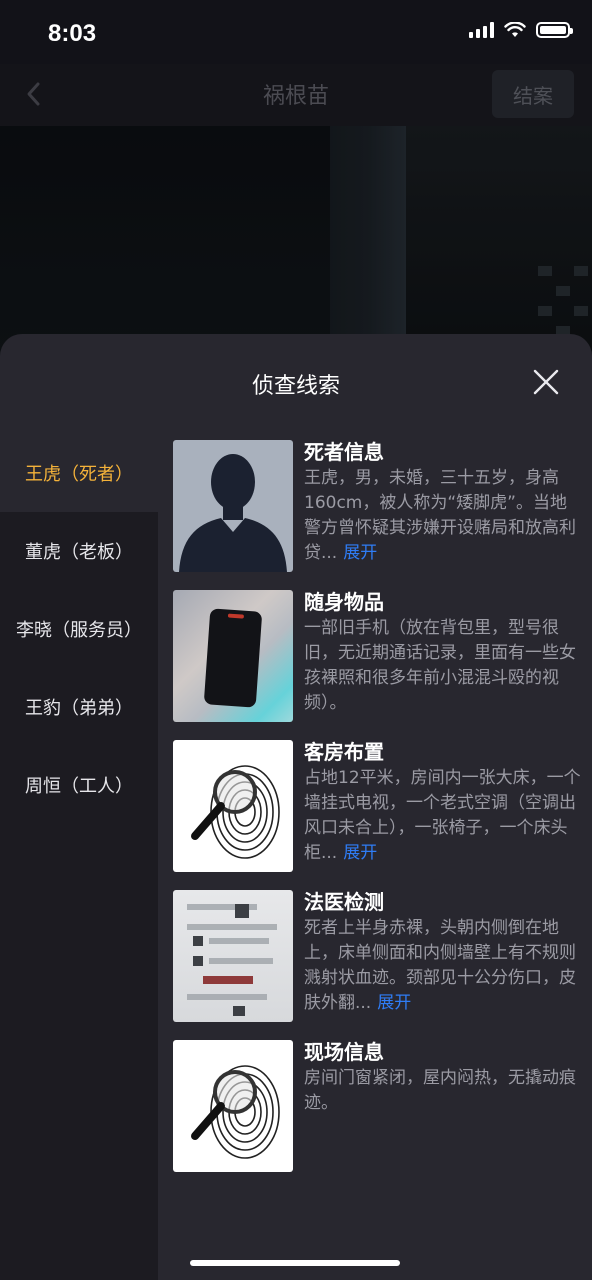 Image resolution: width=592 pixels, height=1280 pixels. I want to click on sidebar-item-waiter: 李晓（服务员）, so click(79, 629).